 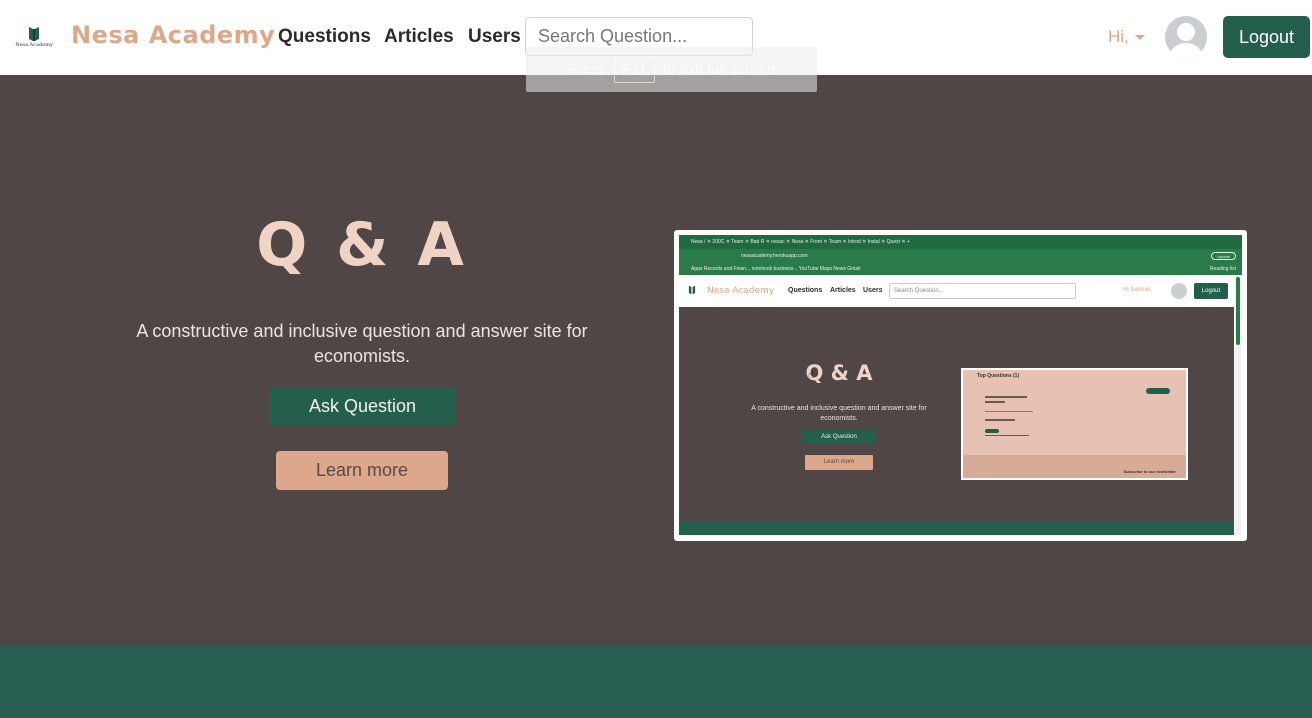 I want to click on preview-learn-button: Learn more, so click(x=839, y=462).